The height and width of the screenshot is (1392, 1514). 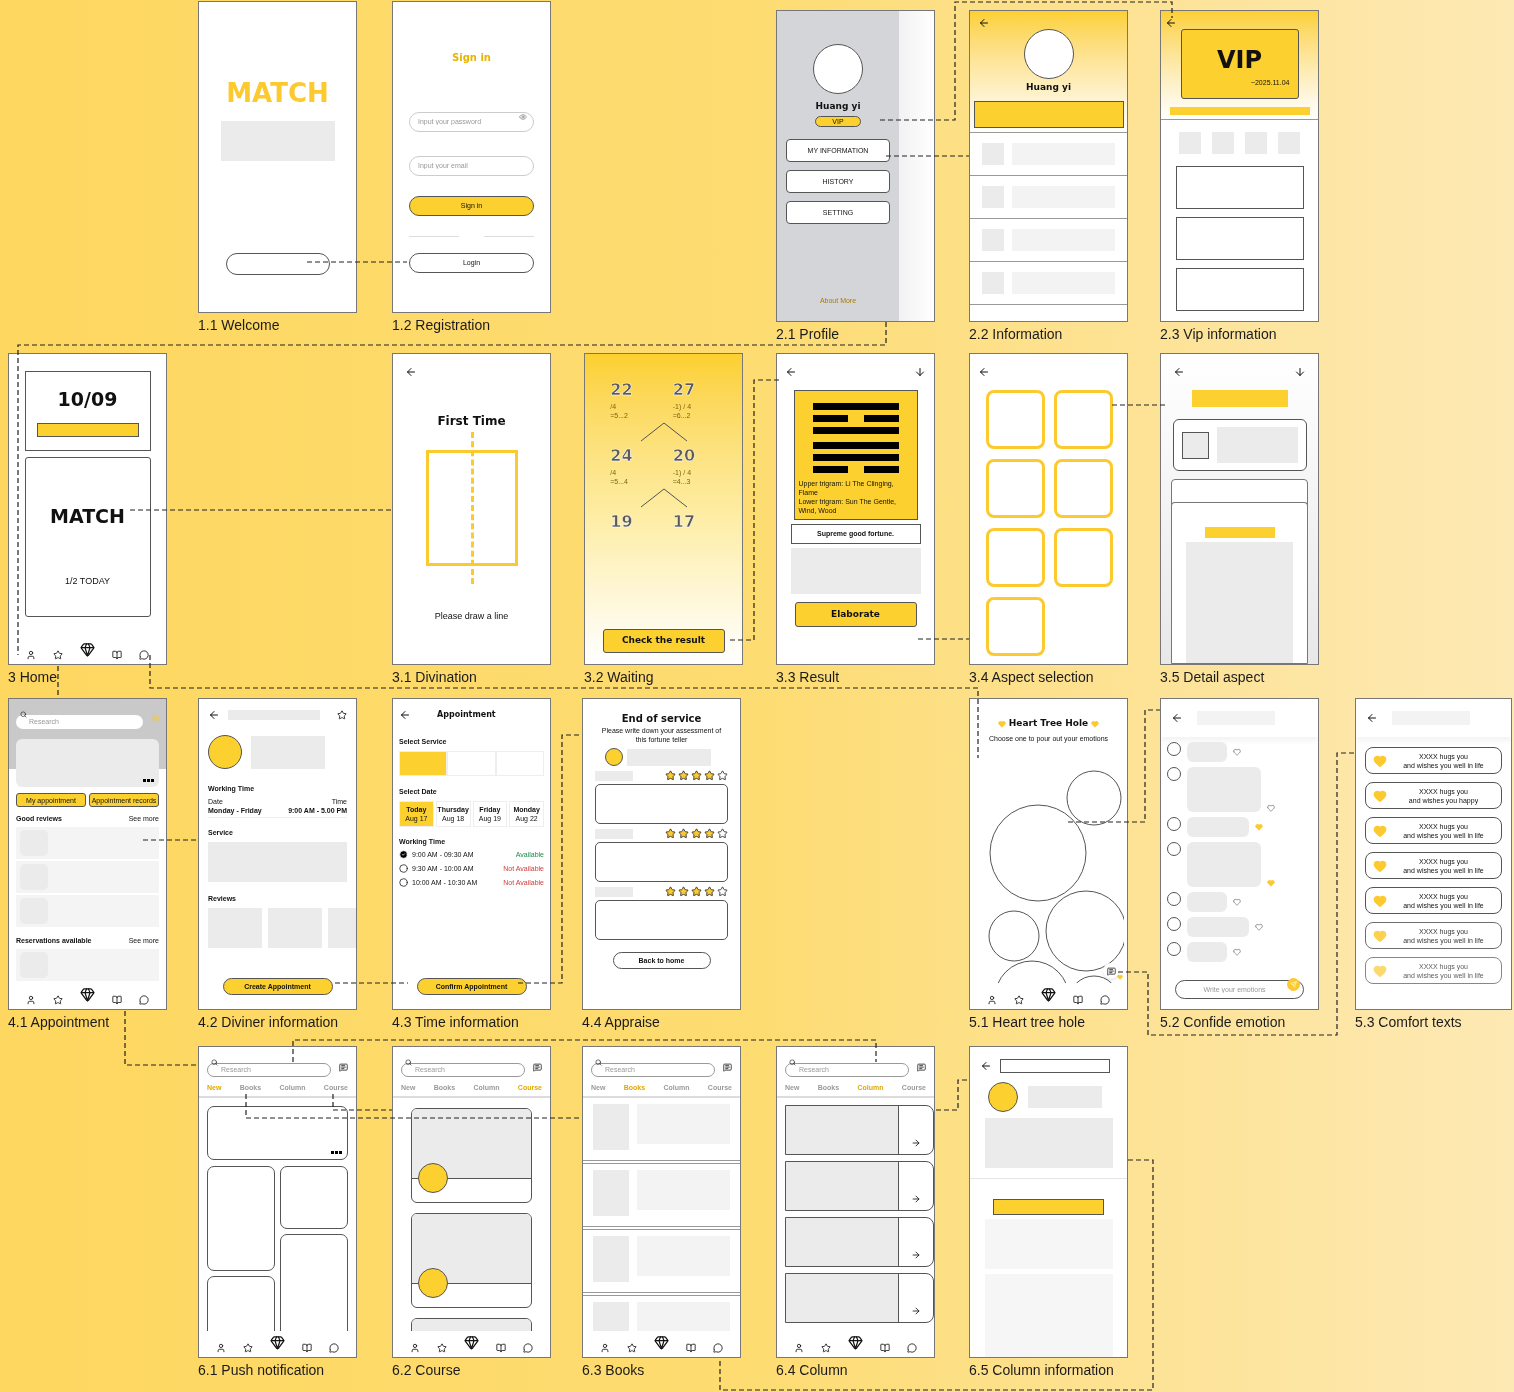 I want to click on screen-caption: 6.2 Course, so click(x=427, y=1370).